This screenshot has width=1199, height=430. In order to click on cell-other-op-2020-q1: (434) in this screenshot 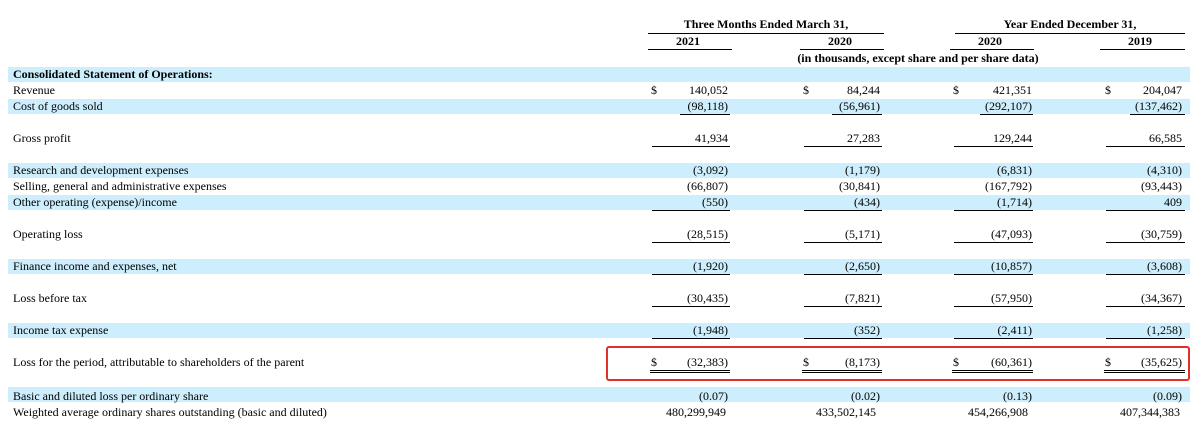, I will do `click(867, 202)`.